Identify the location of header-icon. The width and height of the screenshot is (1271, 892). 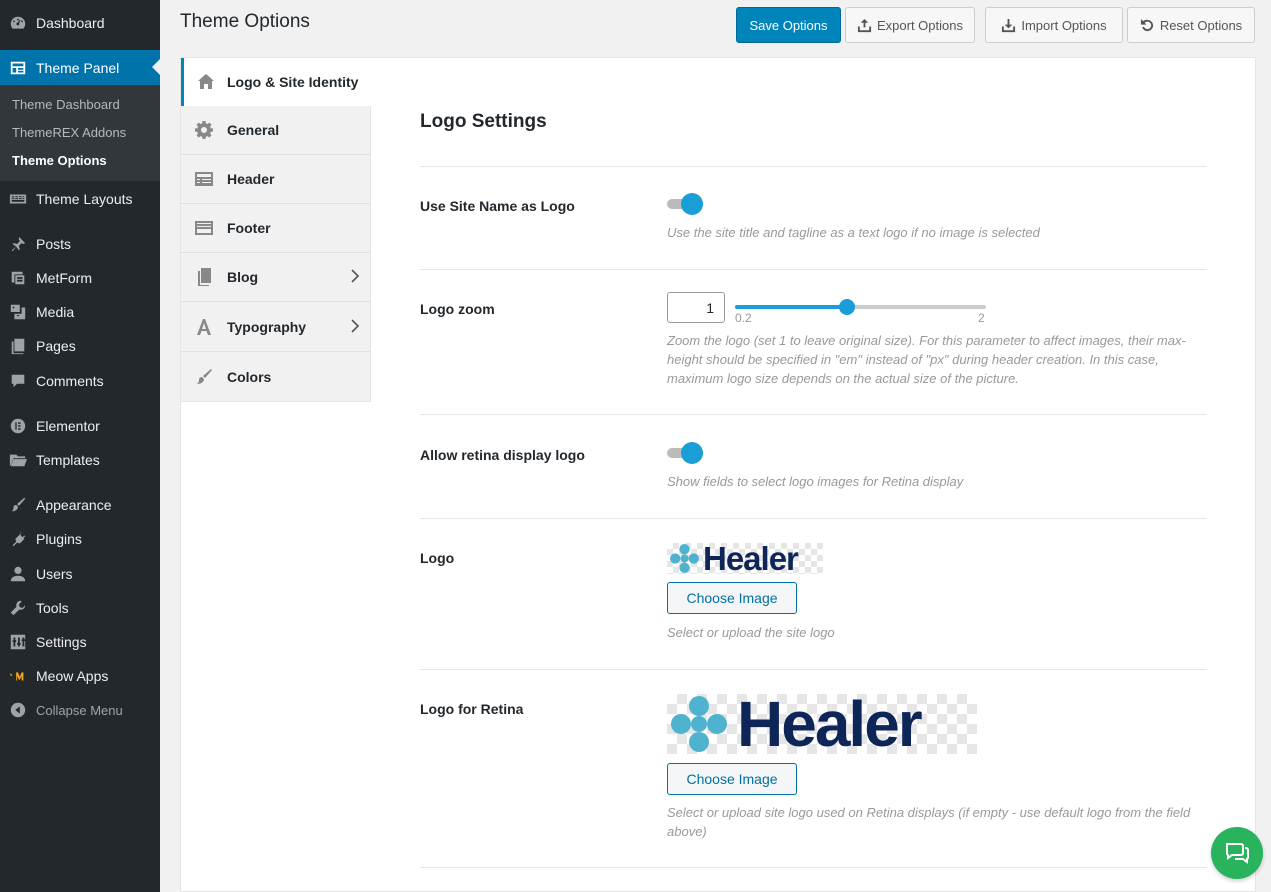
(204, 179).